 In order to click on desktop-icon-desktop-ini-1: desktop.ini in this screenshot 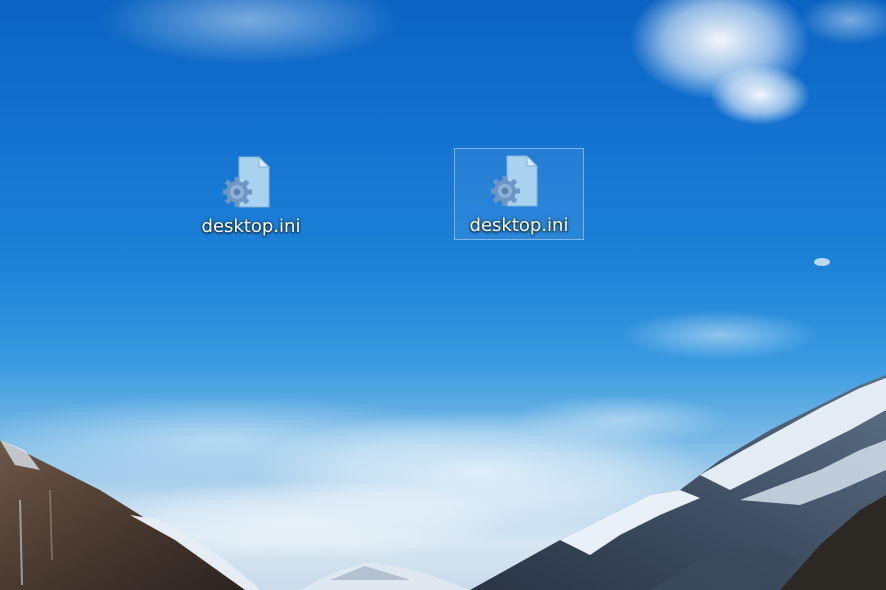, I will do `click(251, 196)`.